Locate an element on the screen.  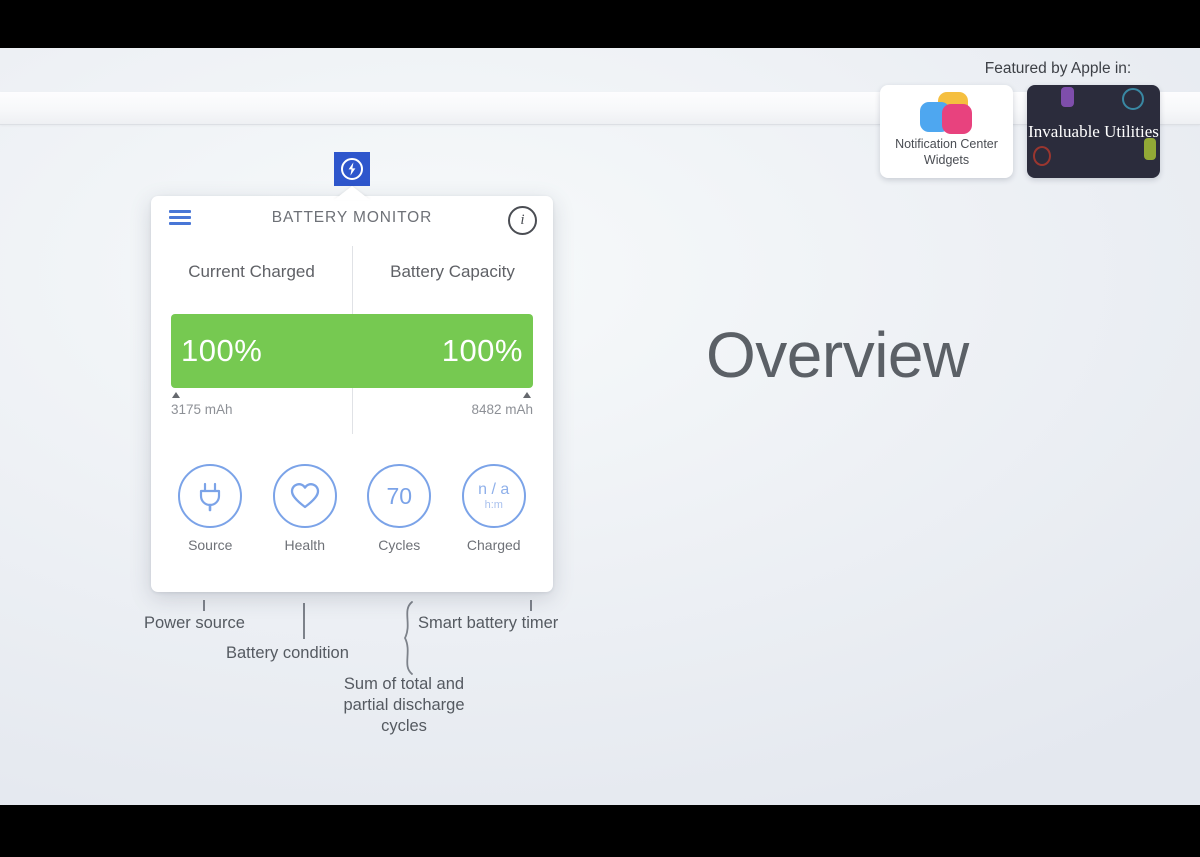
stat-cycles: 70 Cycles is located at coordinates (399, 508).